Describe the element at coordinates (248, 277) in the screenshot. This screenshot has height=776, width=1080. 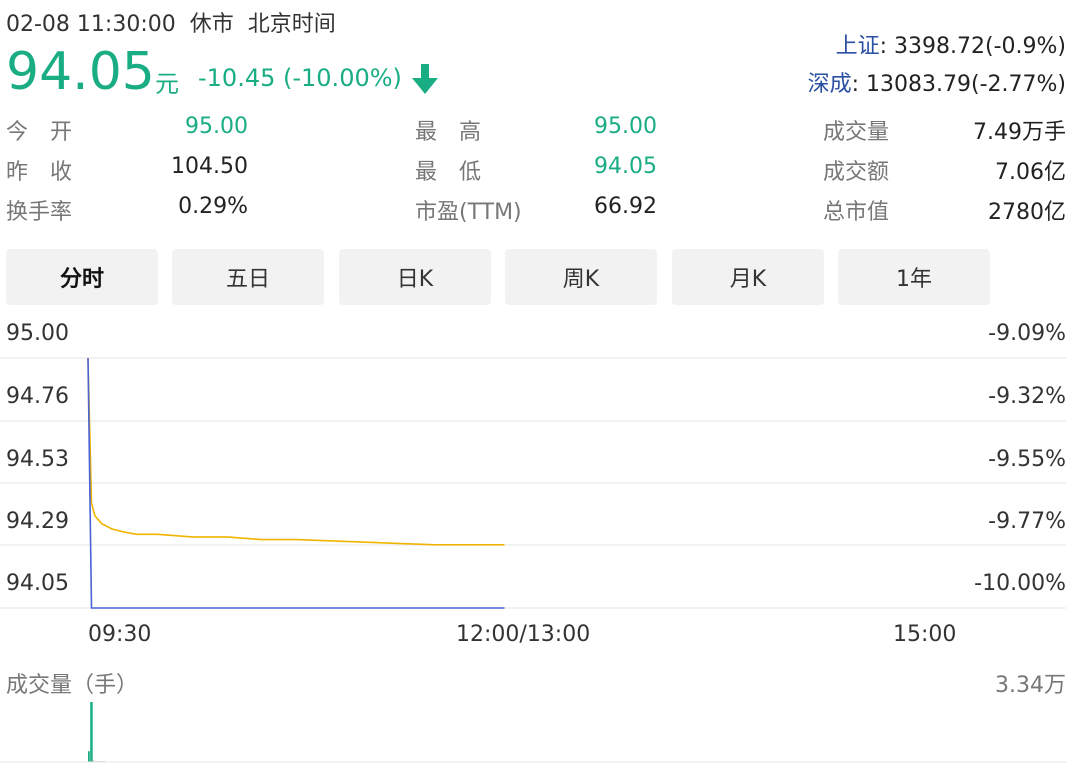
I see `tab-five-day: 五日` at that location.